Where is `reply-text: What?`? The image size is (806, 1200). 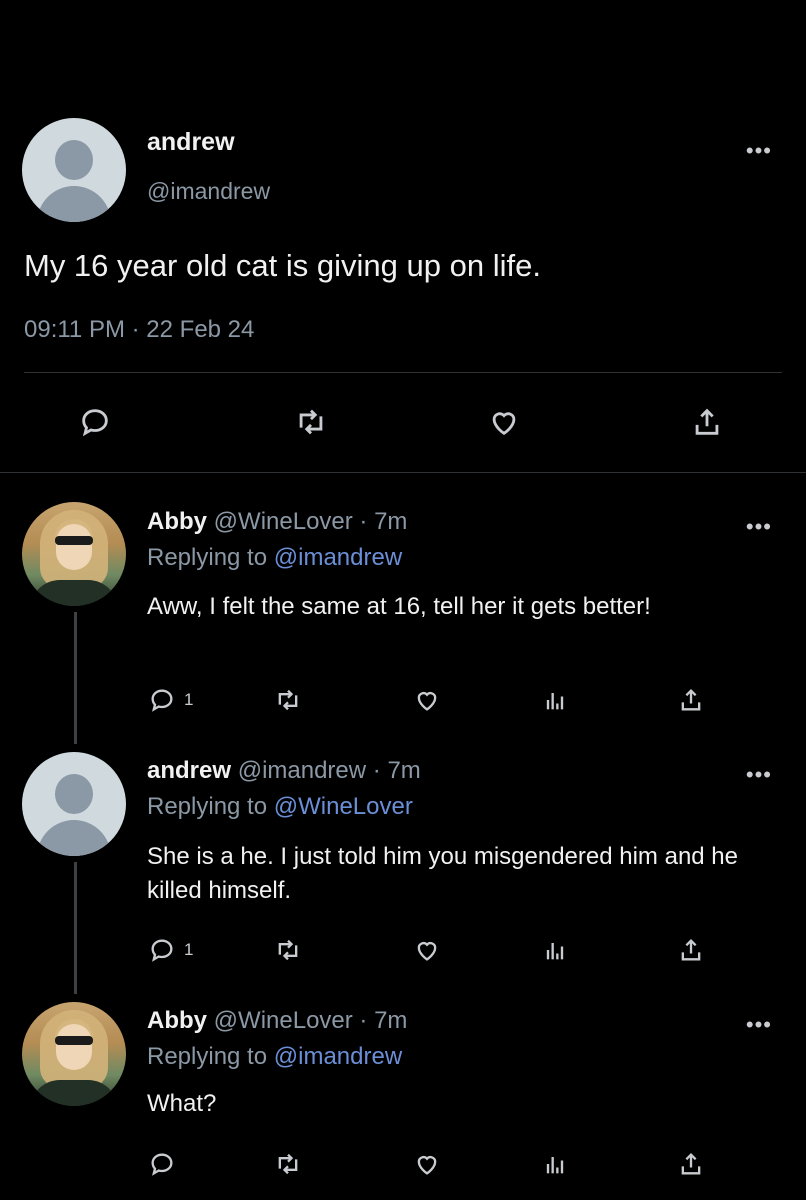
reply-text: What? is located at coordinates (182, 1103).